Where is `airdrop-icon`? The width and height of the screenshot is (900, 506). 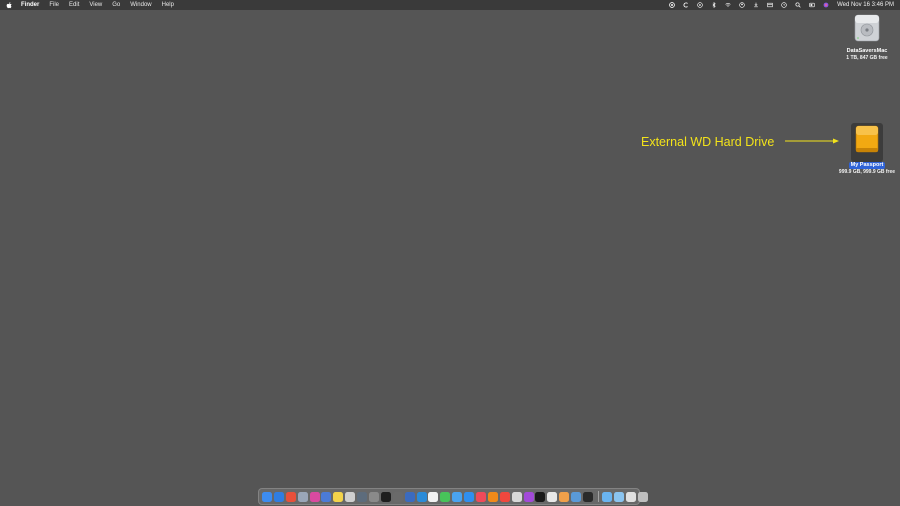 airdrop-icon is located at coordinates (770, 5).